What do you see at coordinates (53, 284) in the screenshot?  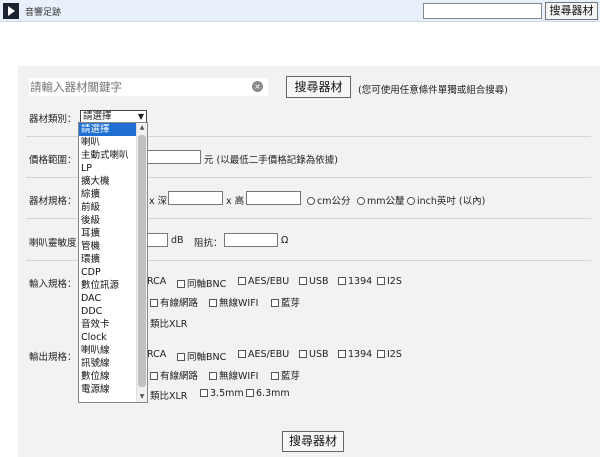 I see `input-spec-label: 輸入規格：` at bounding box center [53, 284].